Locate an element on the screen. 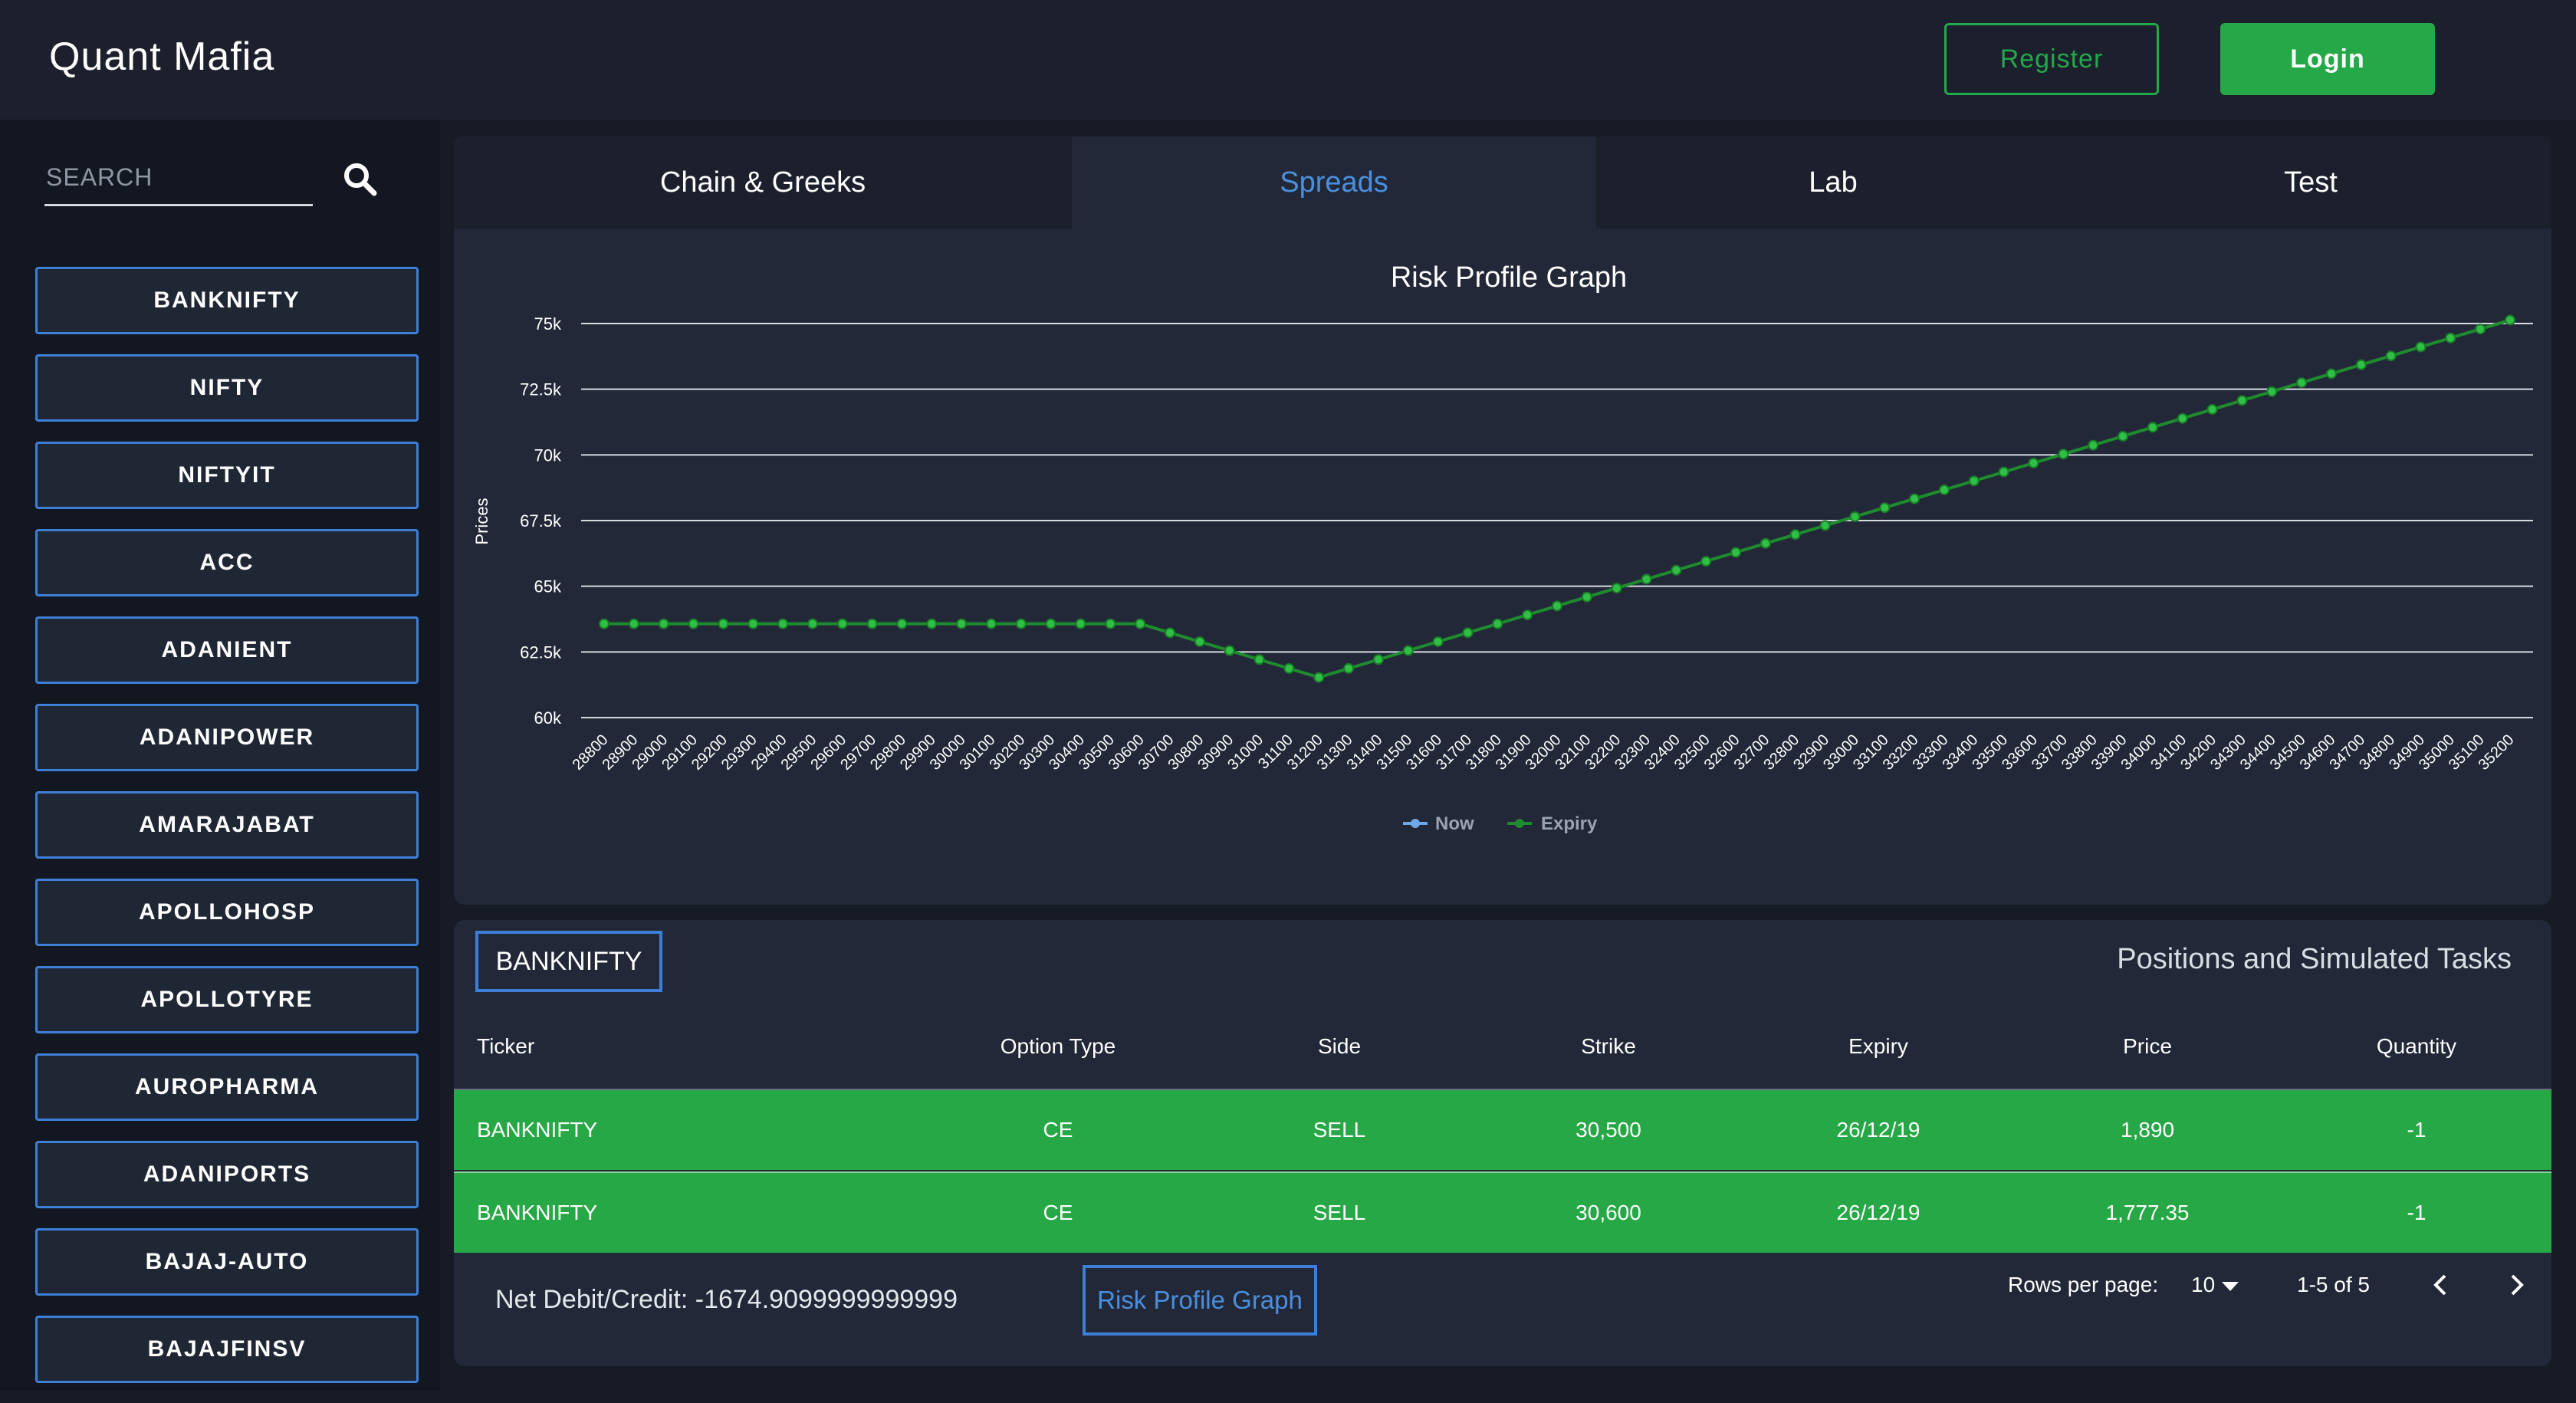 This screenshot has height=1403, width=2576. cell-strike: 30,500 is located at coordinates (1608, 1130).